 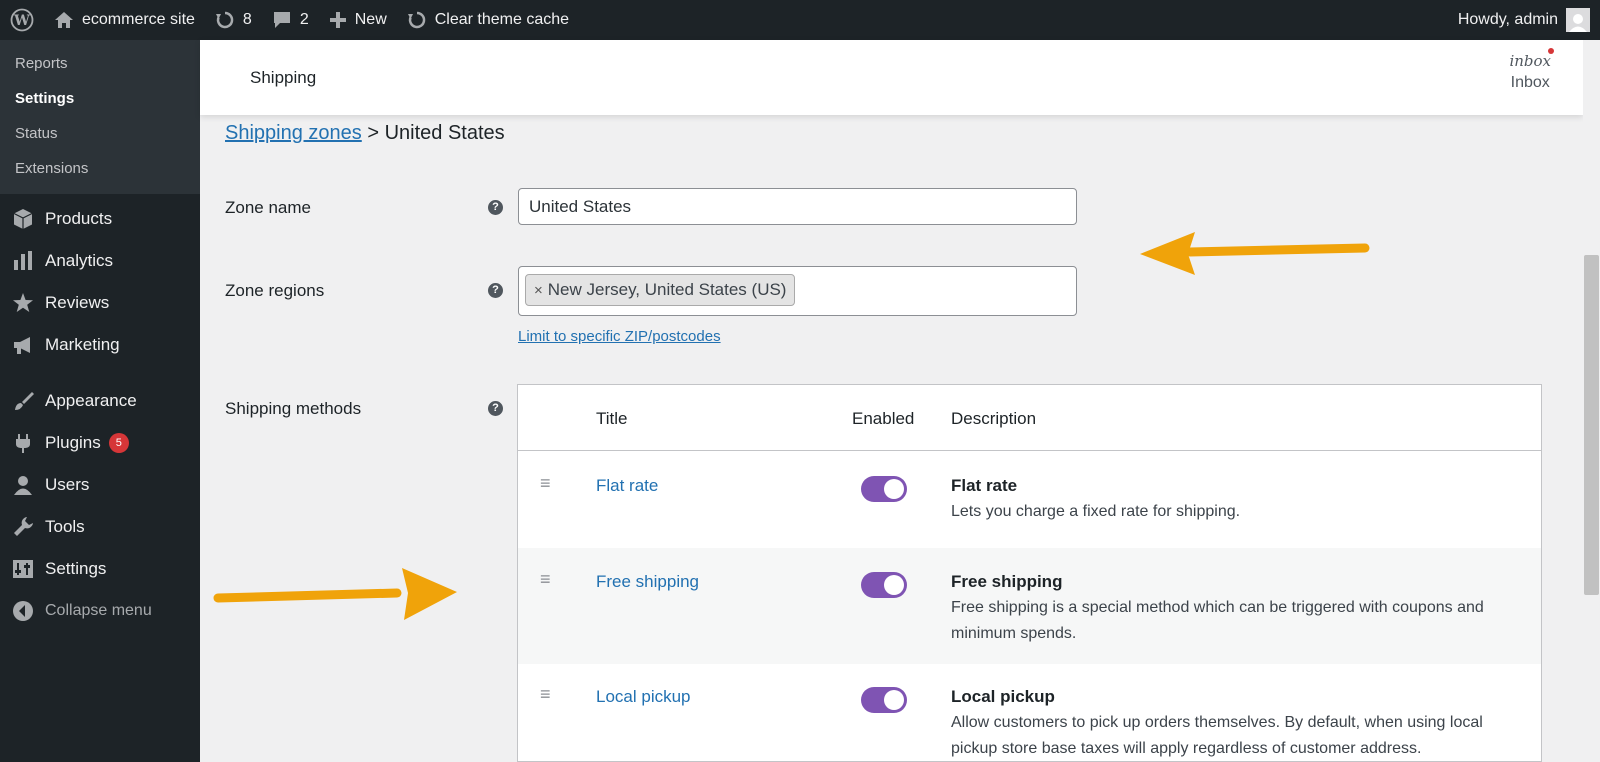 I want to click on clear-cache-label: Clear theme cache, so click(x=502, y=19).